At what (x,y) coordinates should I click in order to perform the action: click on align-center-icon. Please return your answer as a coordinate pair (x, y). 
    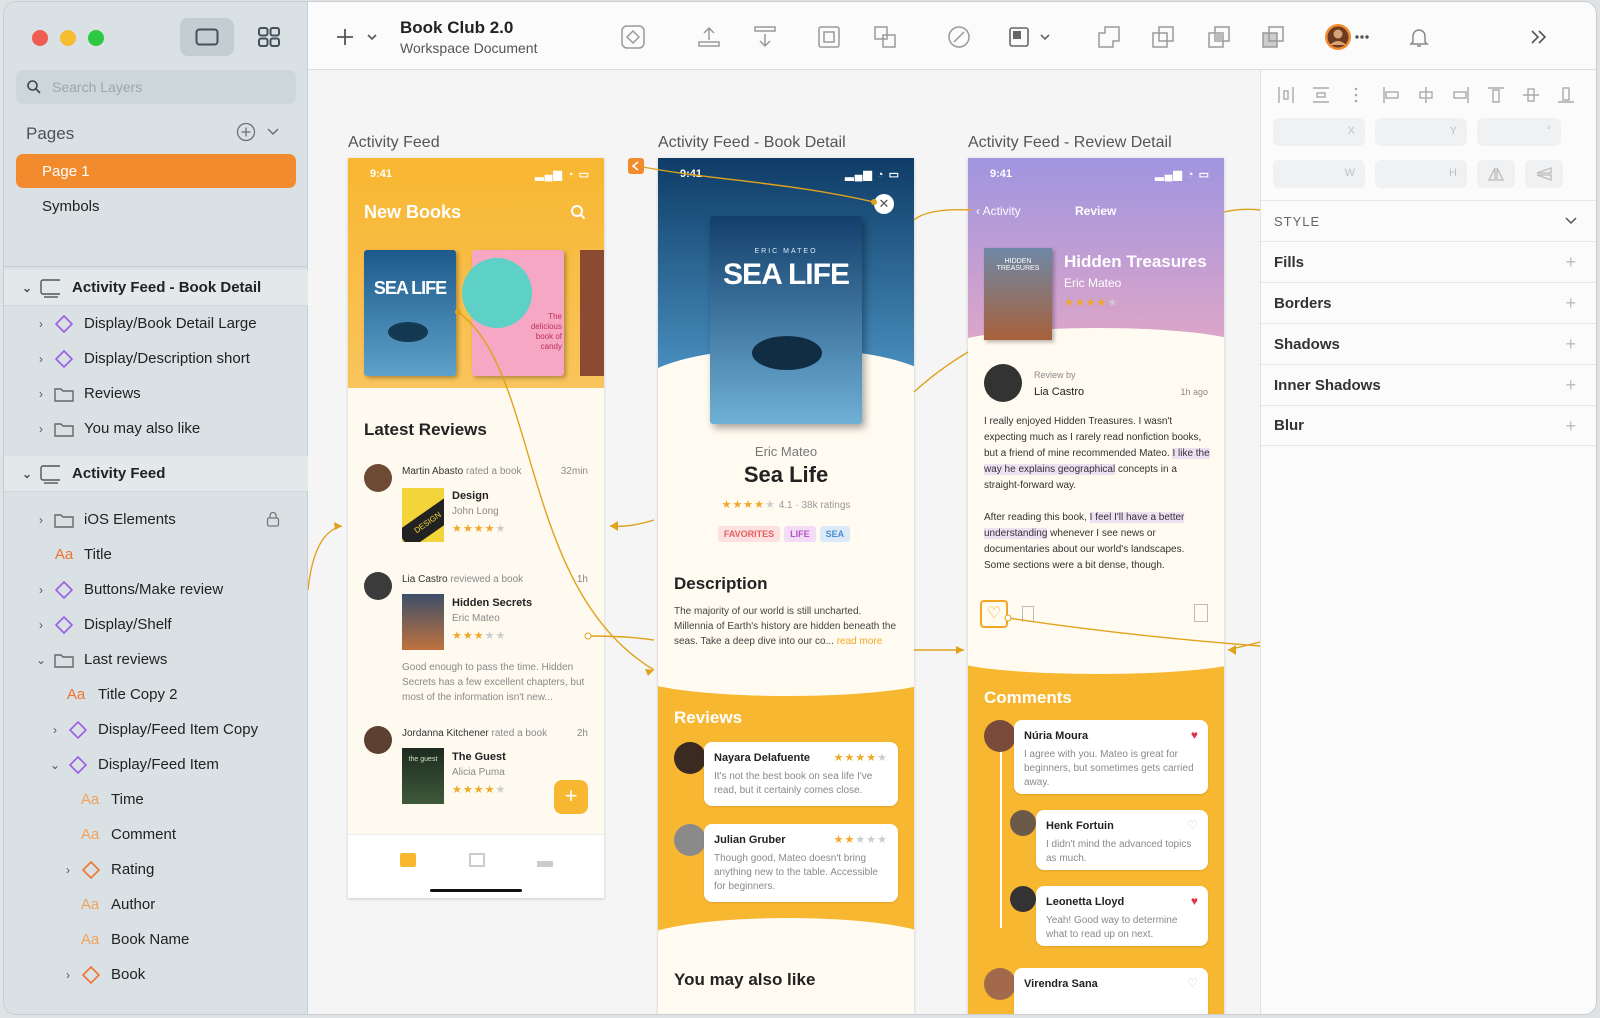
    Looking at the image, I should click on (1426, 95).